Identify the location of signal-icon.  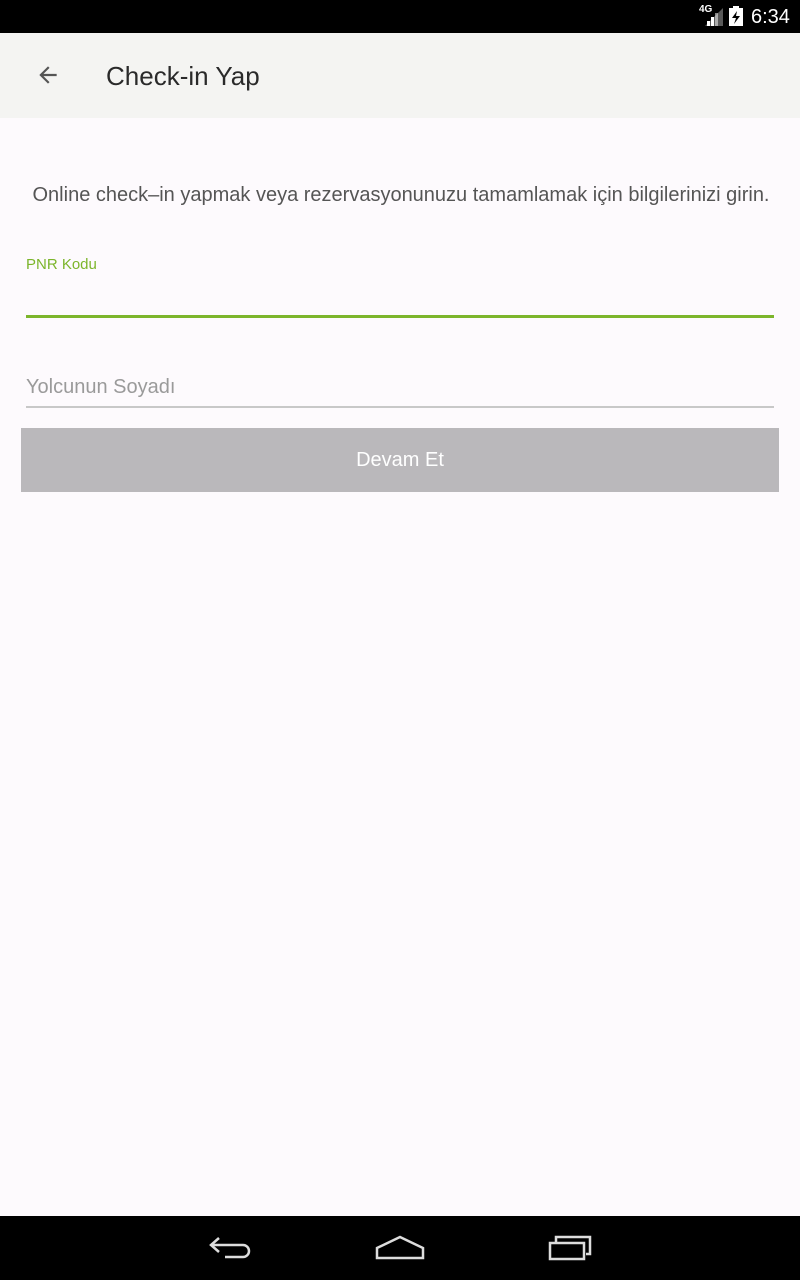
(714, 17).